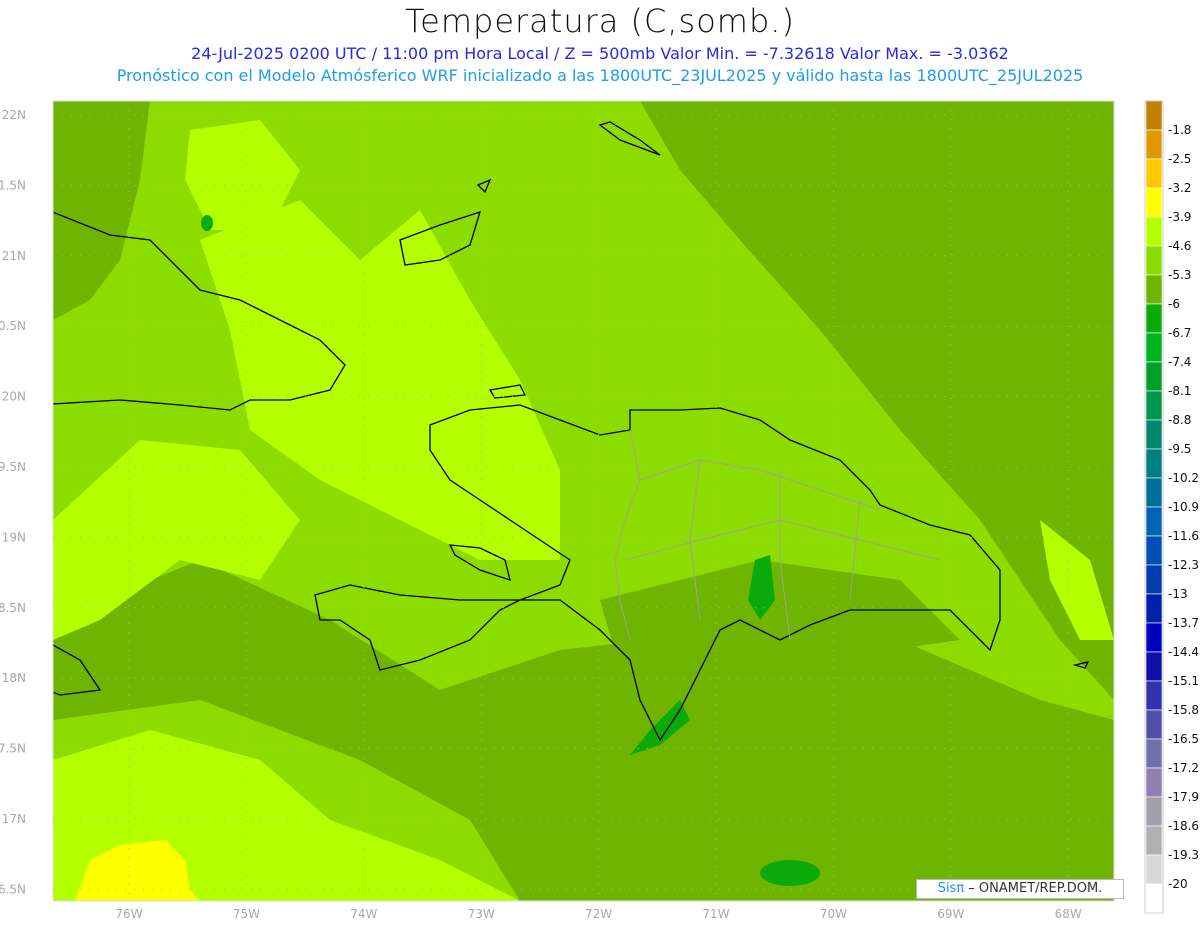 This screenshot has width=1200, height=927. Describe the element at coordinates (1183, 681) in the screenshot. I see `colorbar-label: -15.1` at that location.